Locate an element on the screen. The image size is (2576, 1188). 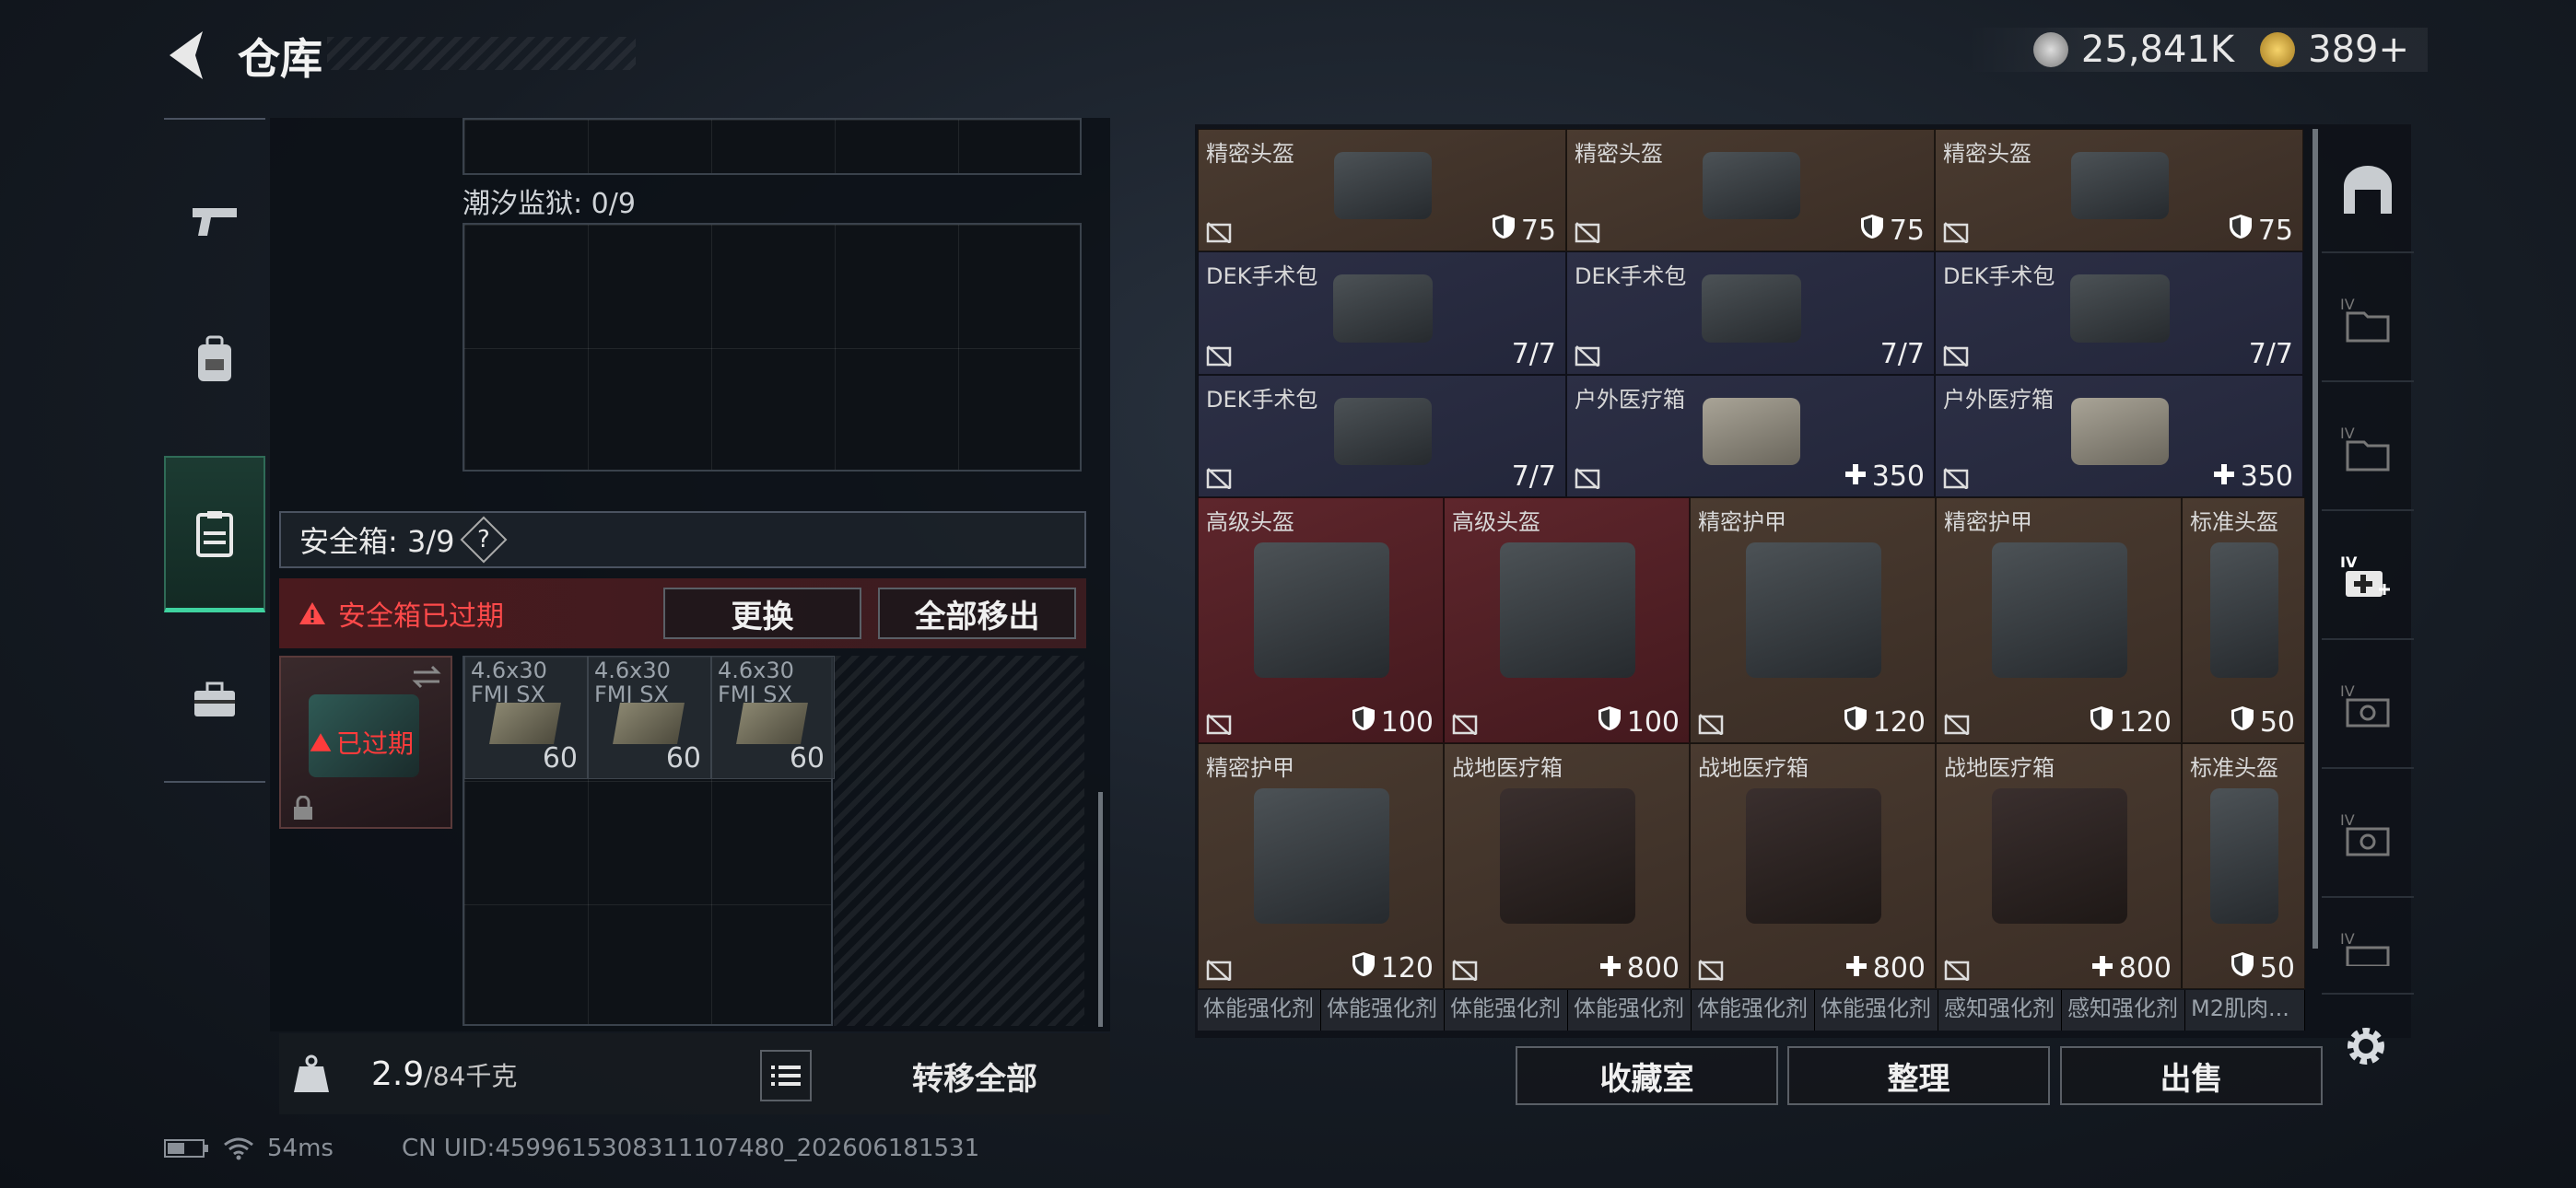
remove-all-button: 全部移出 is located at coordinates (977, 613).